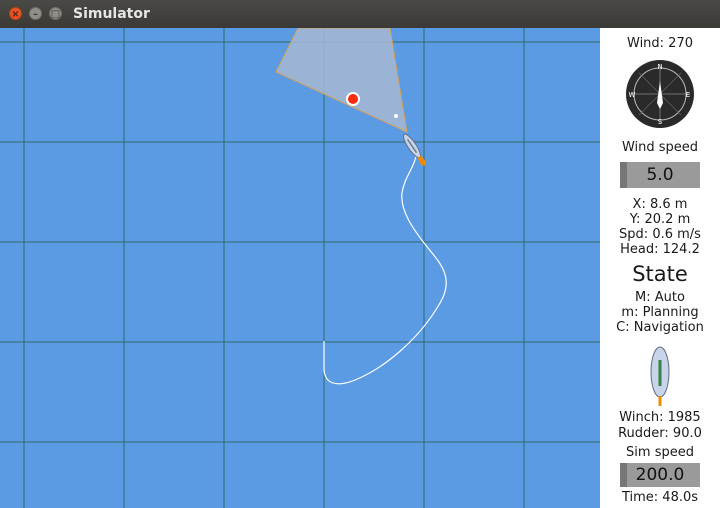 This screenshot has height=508, width=720. Describe the element at coordinates (660, 417) in the screenshot. I see `winch-readout: Winch: 1985` at that location.